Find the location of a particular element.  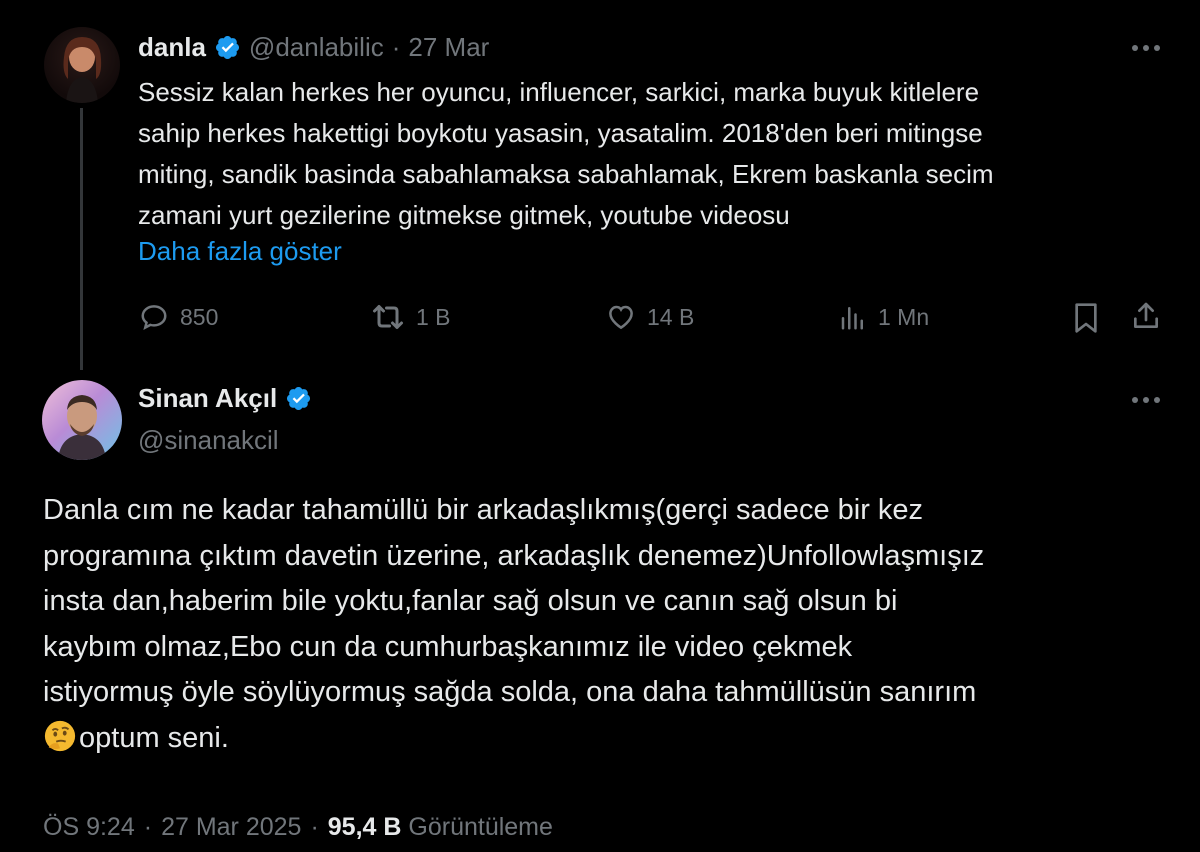

repost-count: 1 B is located at coordinates (433, 316).